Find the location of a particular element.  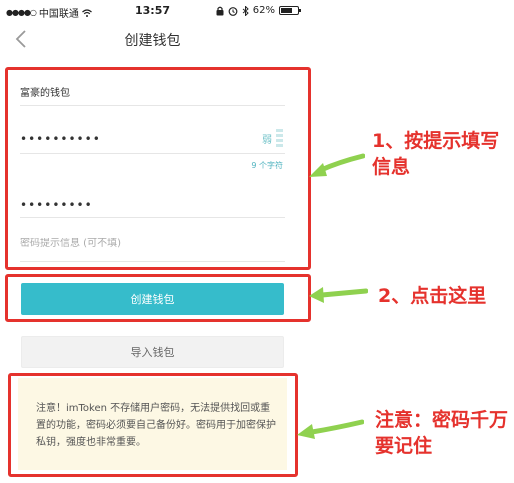

battery-percent: 62% is located at coordinates (263, 10).